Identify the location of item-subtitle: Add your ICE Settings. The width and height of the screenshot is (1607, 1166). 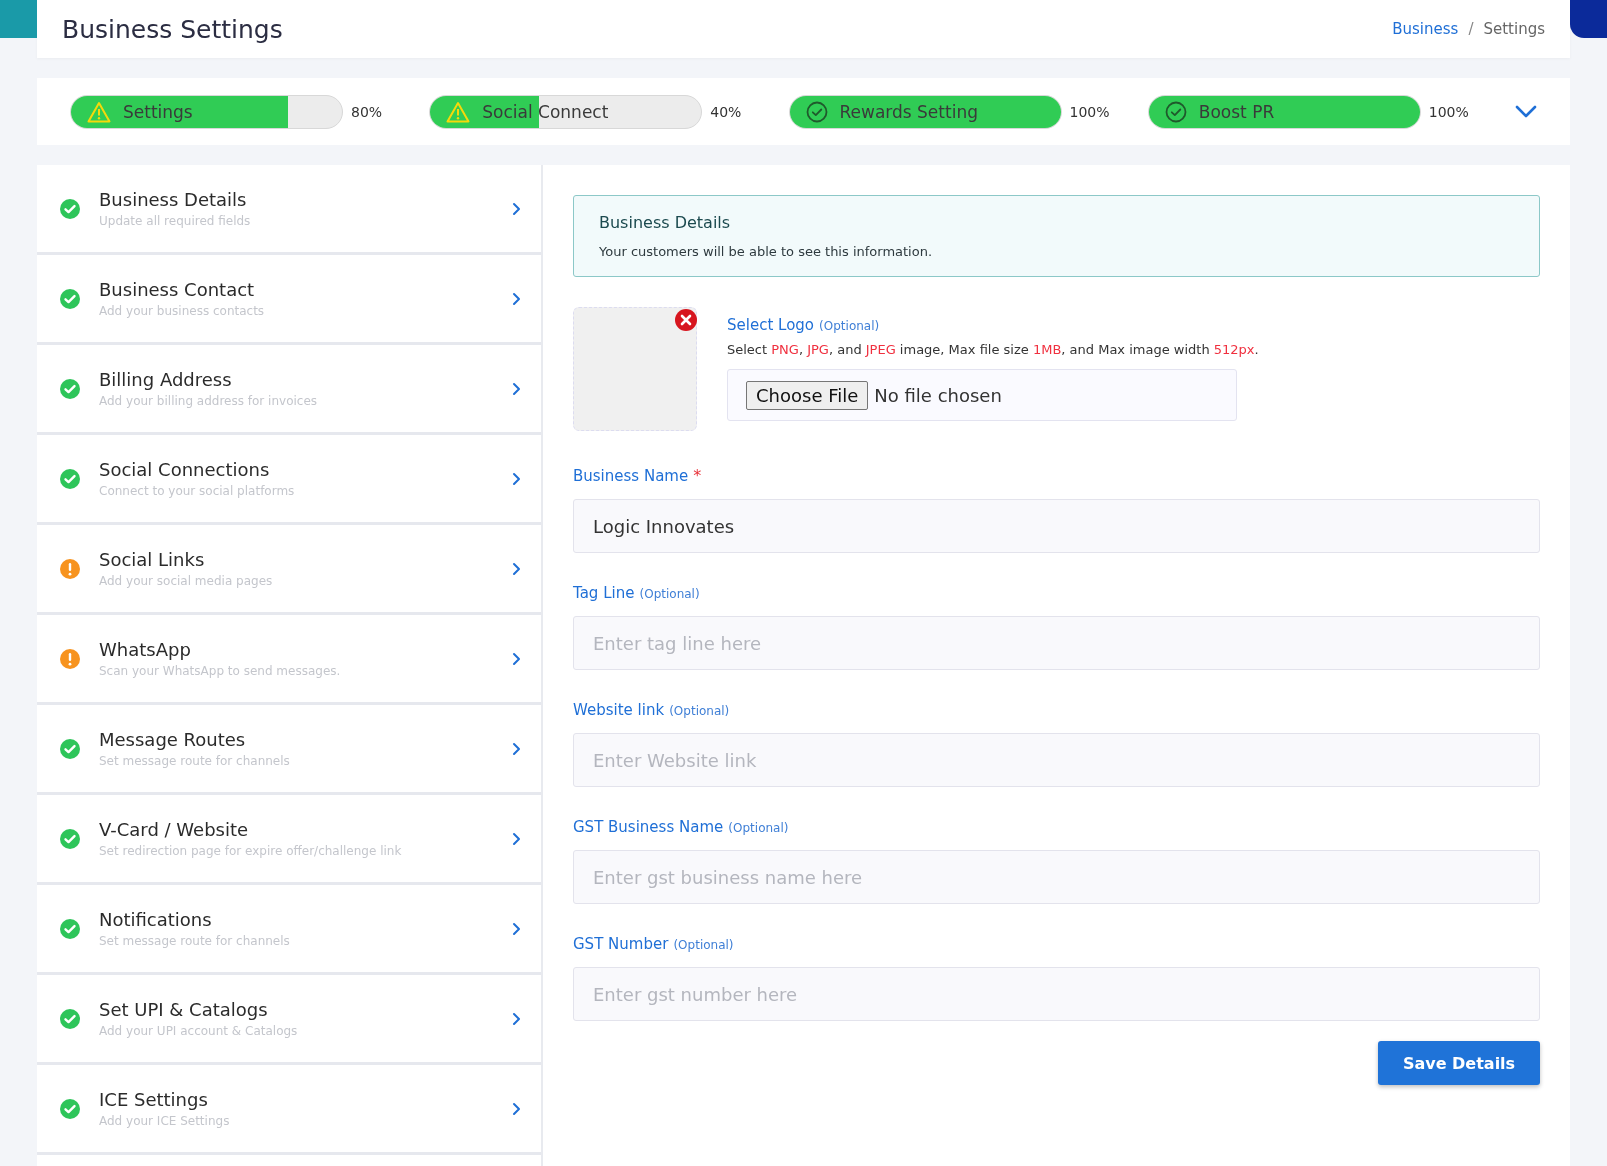
(165, 1121).